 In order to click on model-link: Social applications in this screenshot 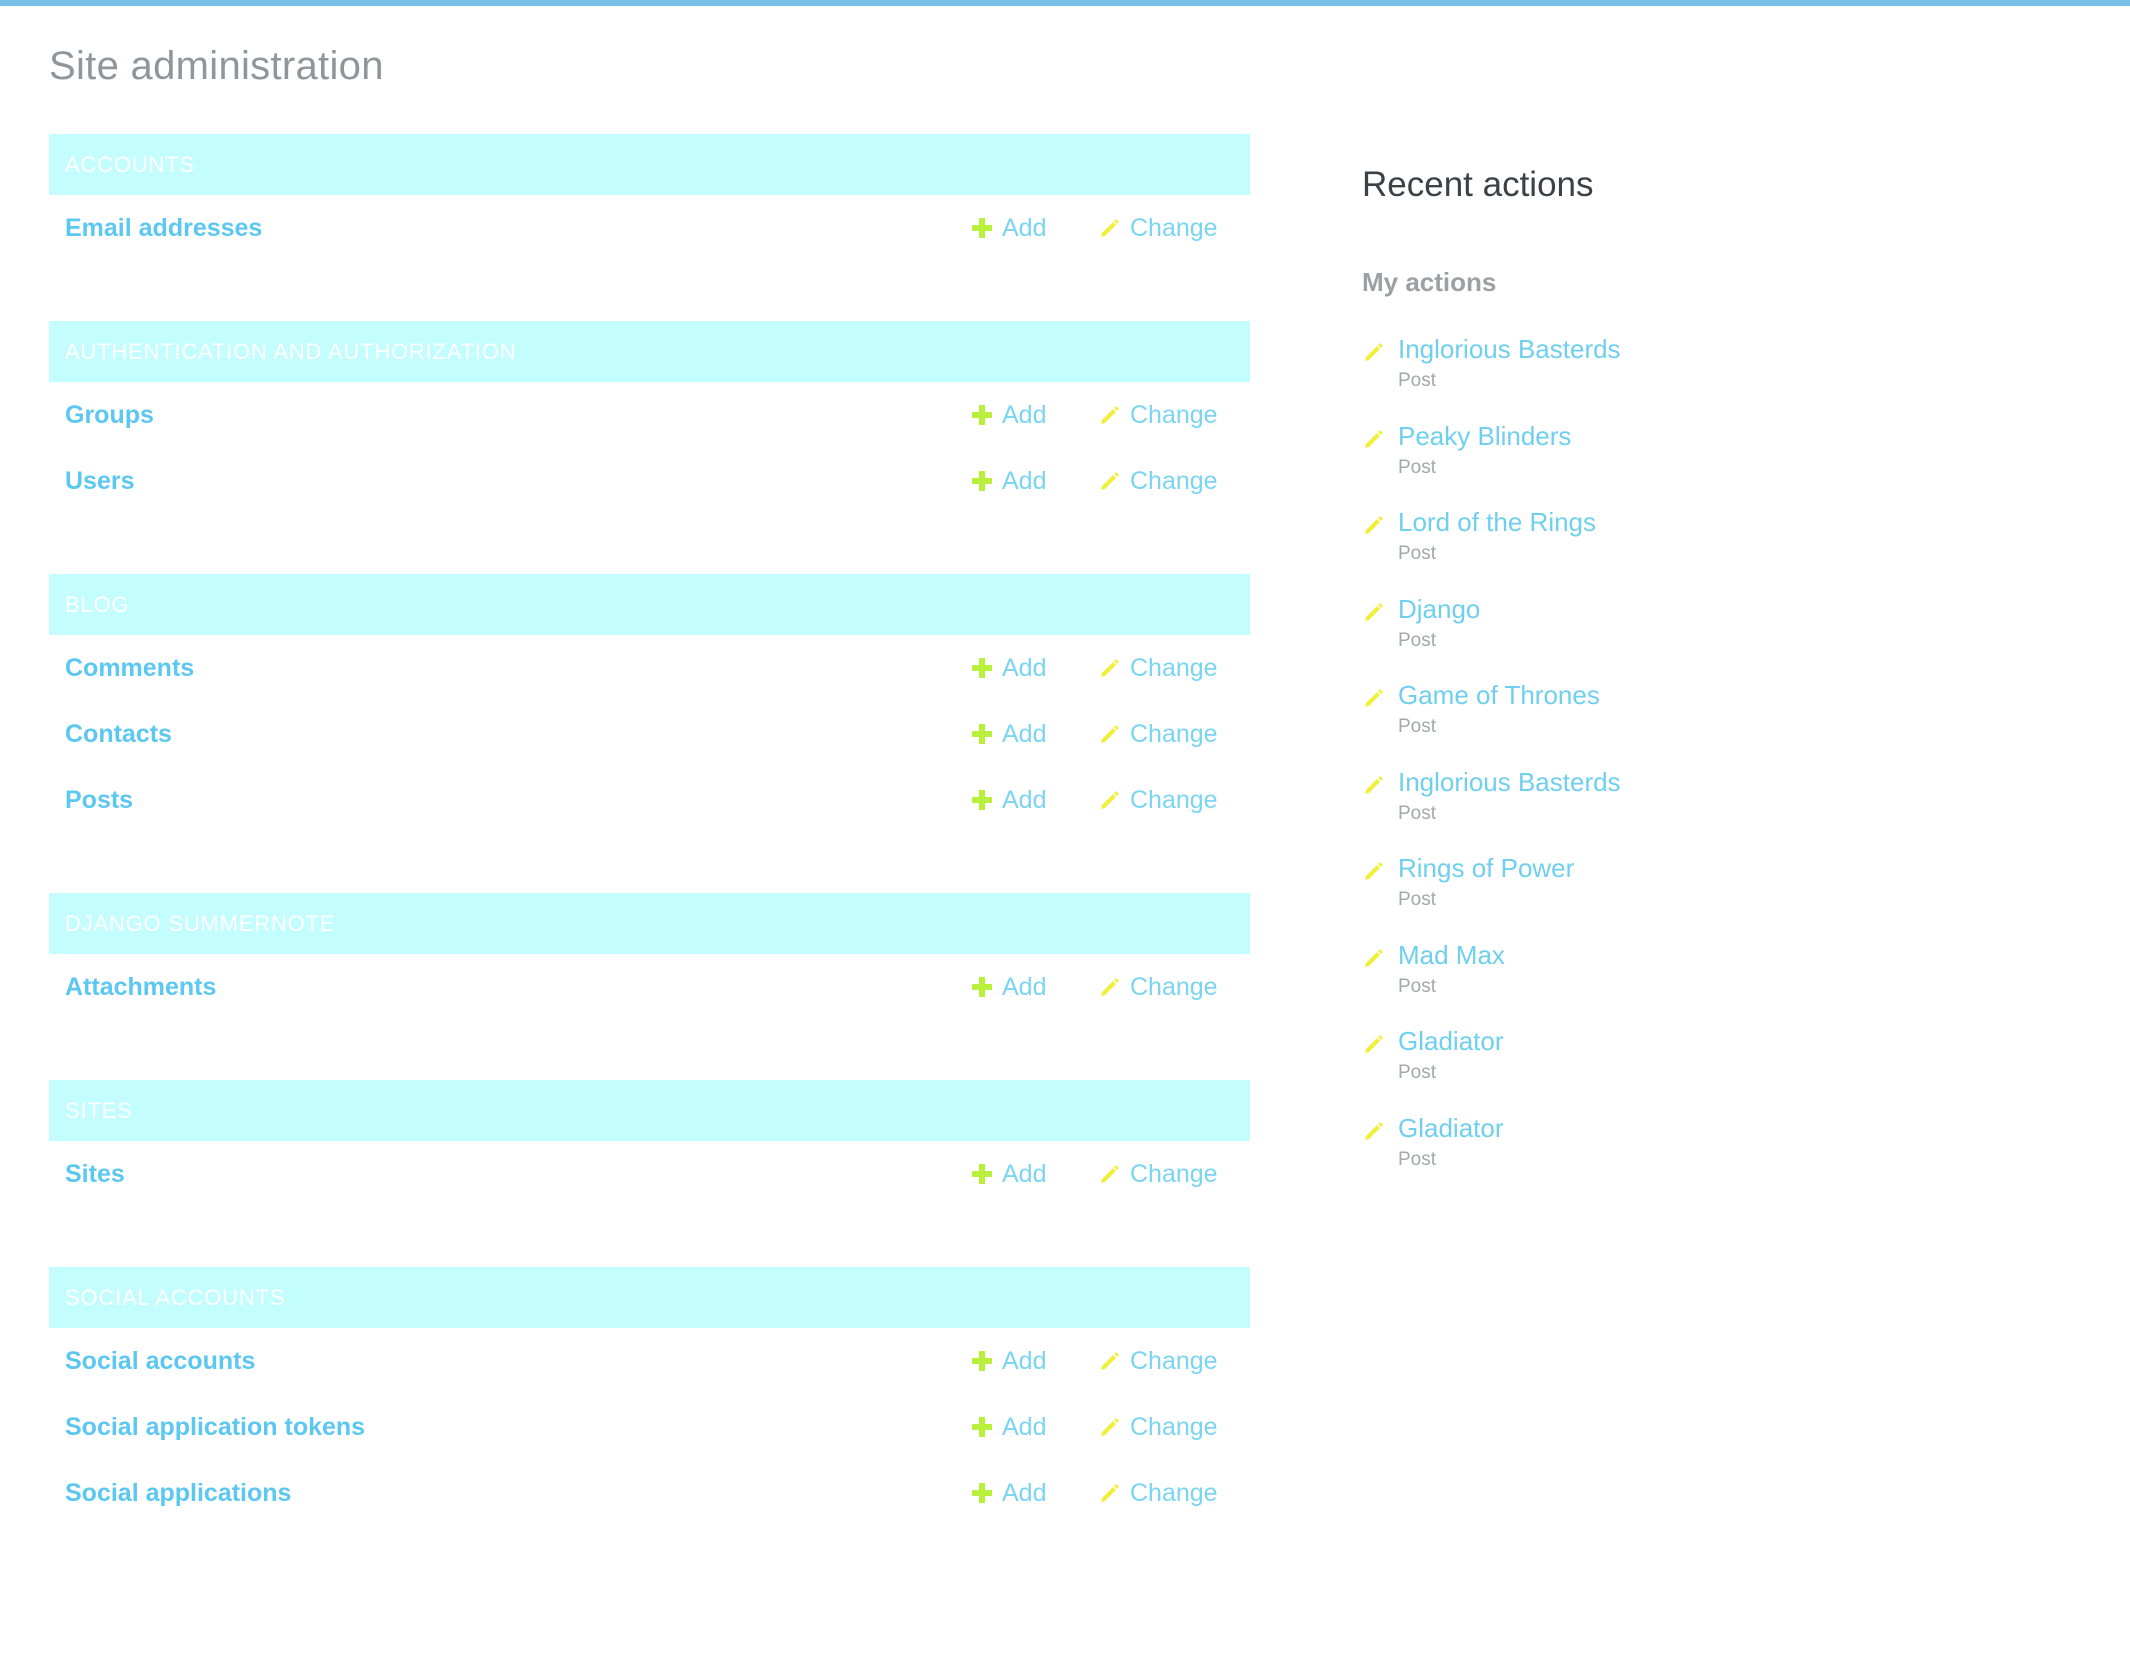, I will do `click(178, 1493)`.